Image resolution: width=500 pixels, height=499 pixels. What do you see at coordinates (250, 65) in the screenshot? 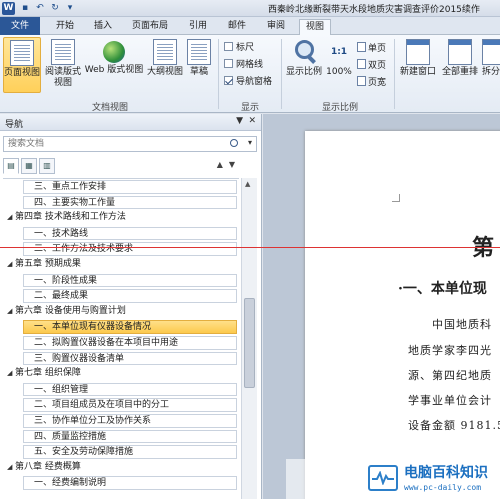
I see `gridlines-label: 网格线` at bounding box center [250, 65].